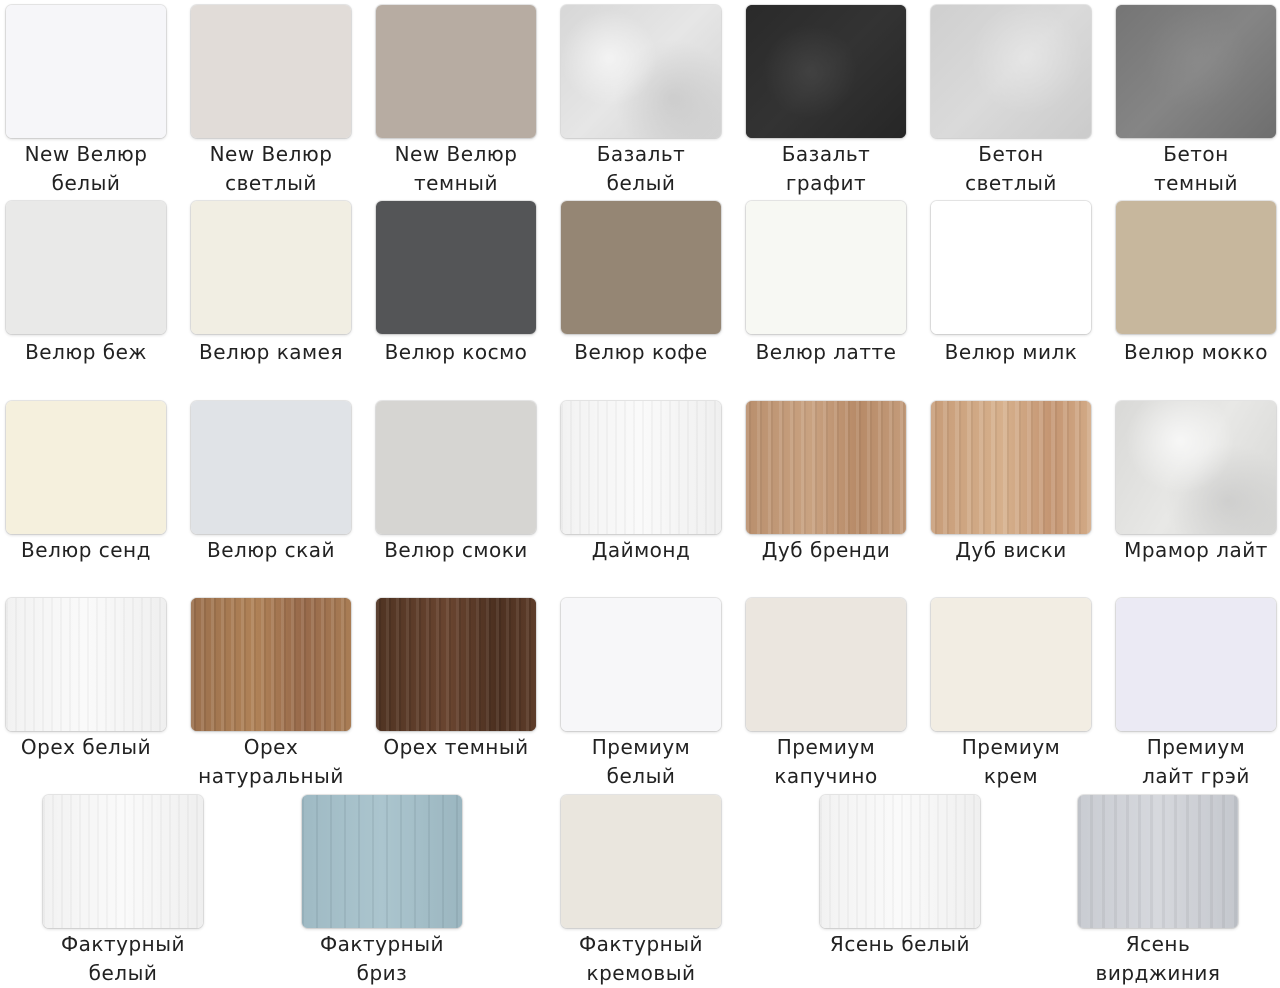  Describe the element at coordinates (1196, 761) in the screenshot. I see `swatch-label: Премиум лайт грэй` at that location.